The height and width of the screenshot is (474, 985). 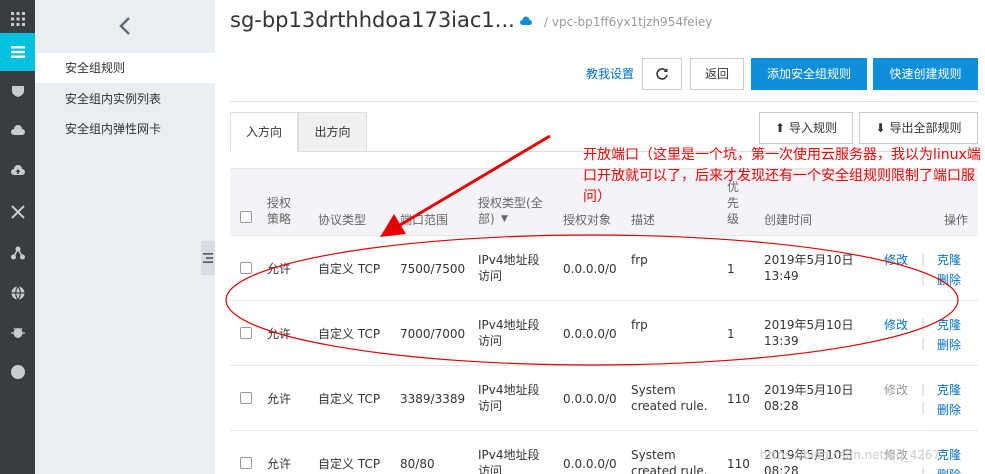 What do you see at coordinates (17, 332) in the screenshot?
I see `bug-icon` at bounding box center [17, 332].